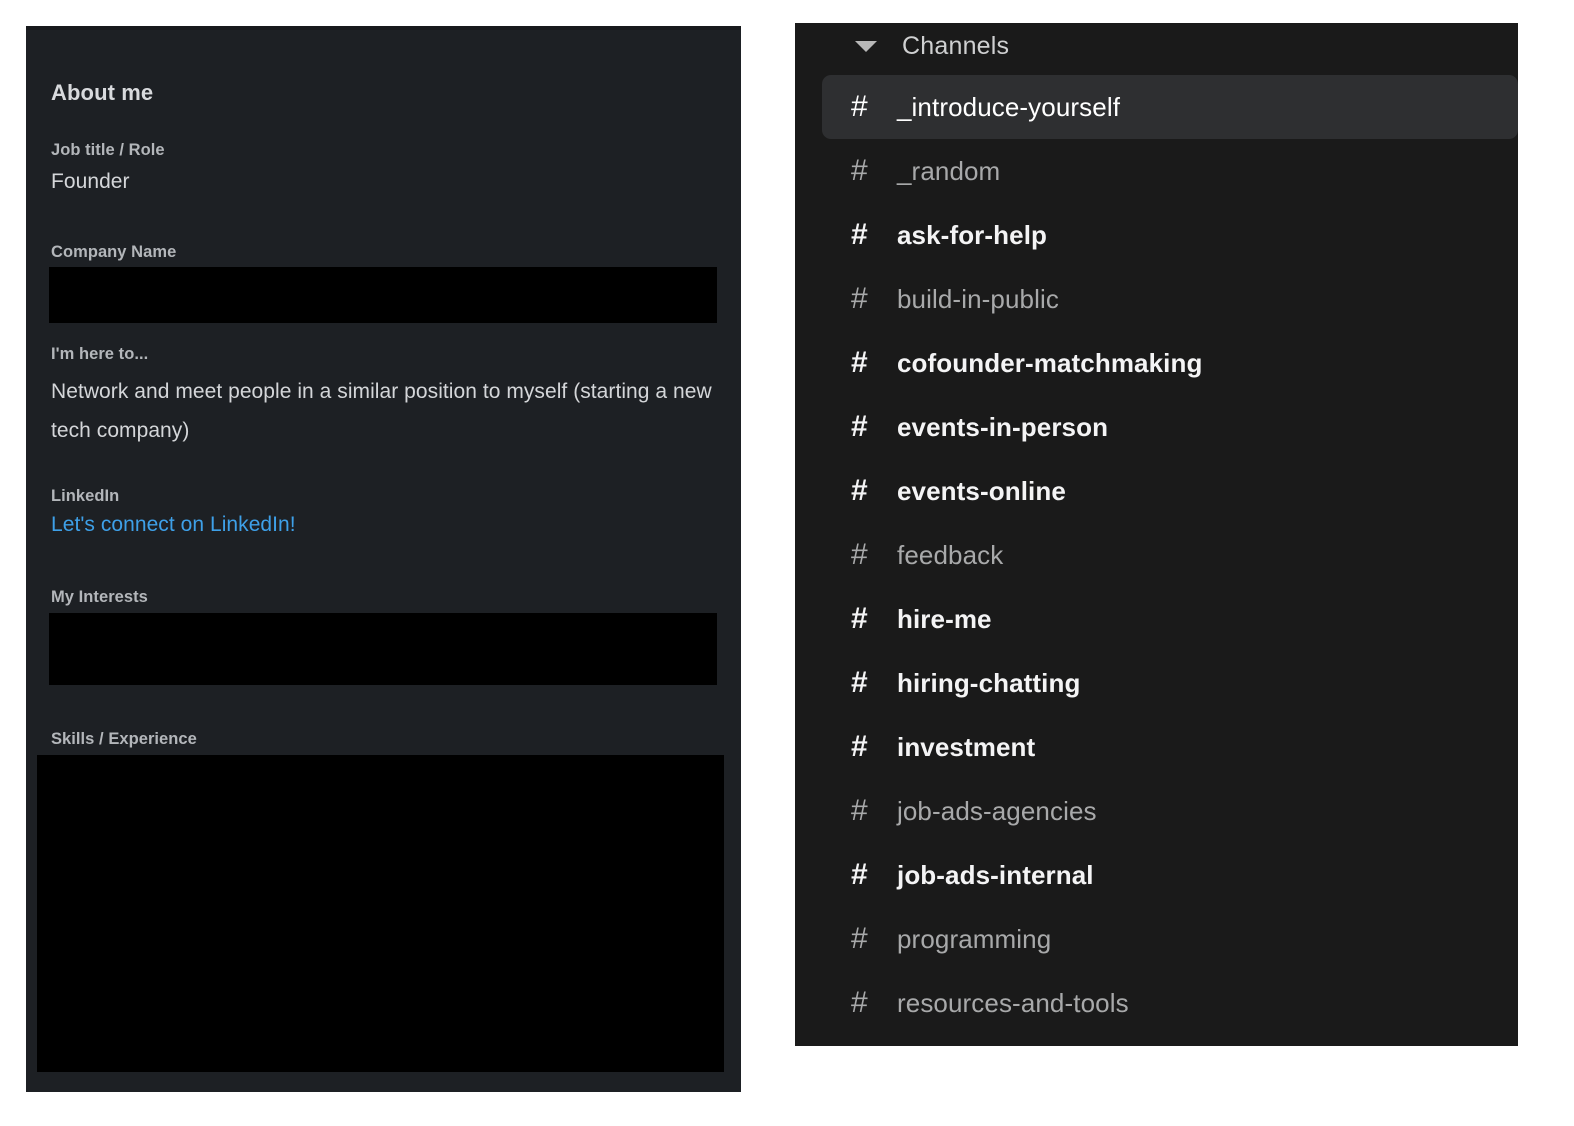 Image resolution: width=1574 pixels, height=1126 pixels. Describe the element at coordinates (1170, 107) in the screenshot. I see `channel-item-introduce-yourself: # _introduce-yourself` at that location.